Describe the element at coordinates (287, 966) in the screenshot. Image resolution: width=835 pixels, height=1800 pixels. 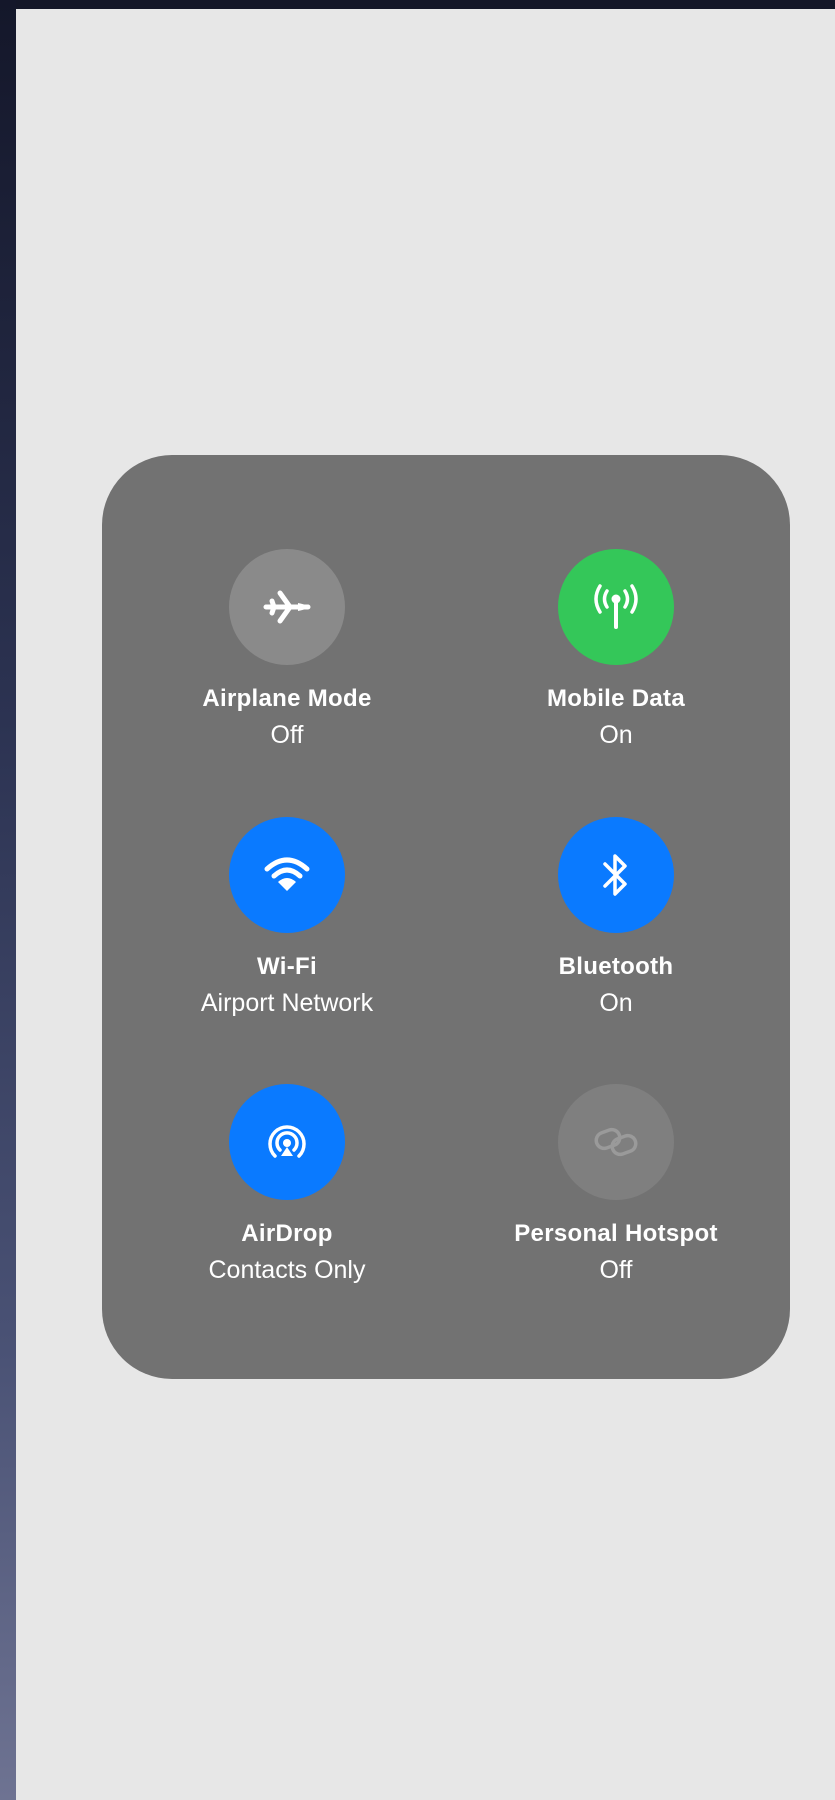
I see `wifi-label: Wi-Fi` at that location.